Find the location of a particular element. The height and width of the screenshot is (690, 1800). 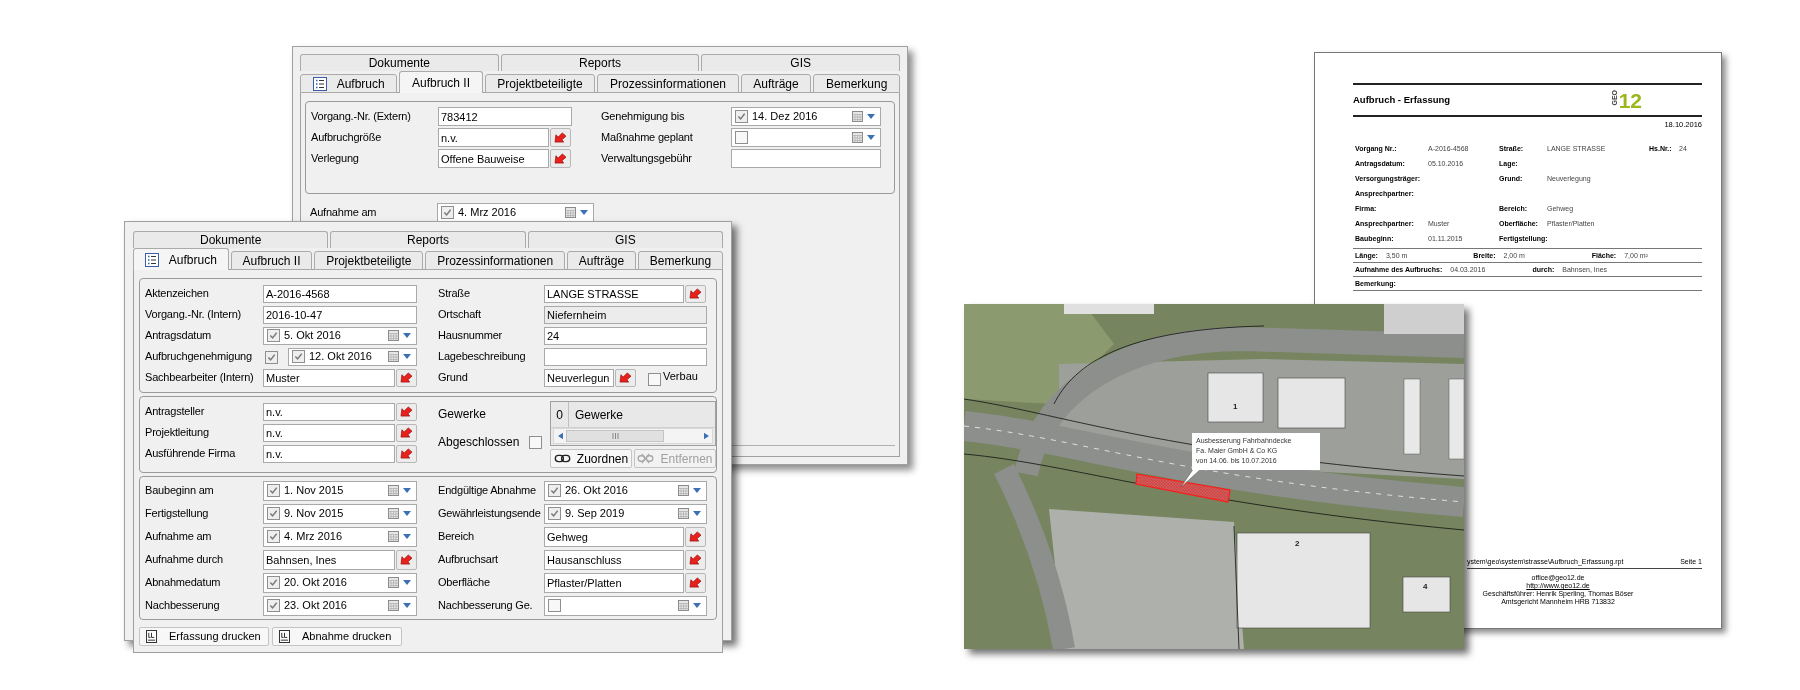

date-picker: 9. Sep 2019 is located at coordinates (625, 513).